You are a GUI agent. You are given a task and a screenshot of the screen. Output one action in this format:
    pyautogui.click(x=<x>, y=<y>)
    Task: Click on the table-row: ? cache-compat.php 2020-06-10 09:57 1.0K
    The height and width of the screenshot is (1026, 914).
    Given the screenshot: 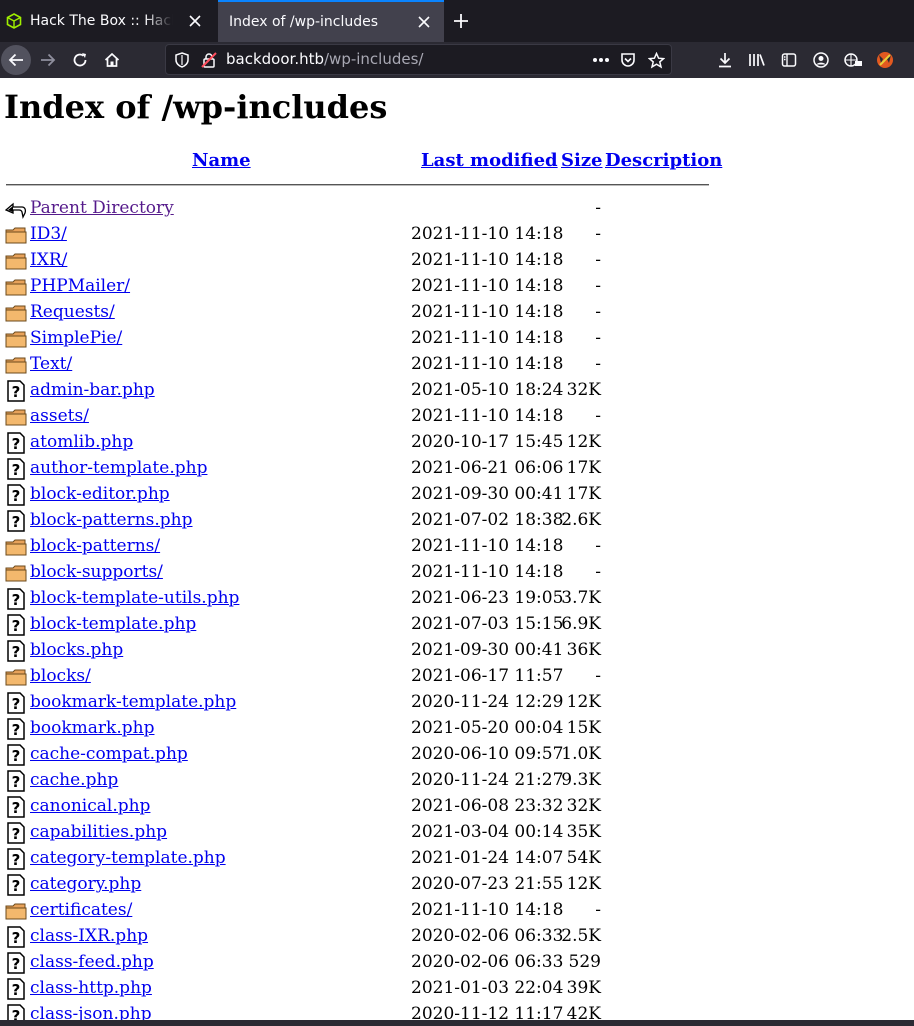 What is the action you would take?
    pyautogui.click(x=457, y=755)
    